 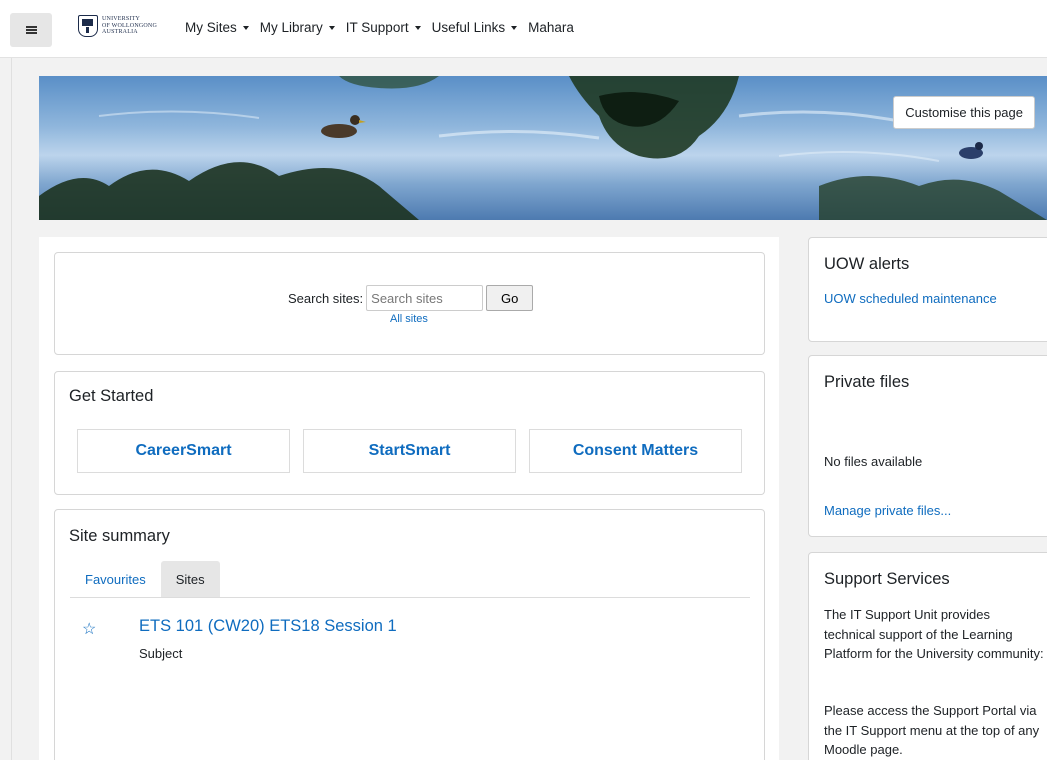 I want to click on search-sites-input, so click(x=425, y=298).